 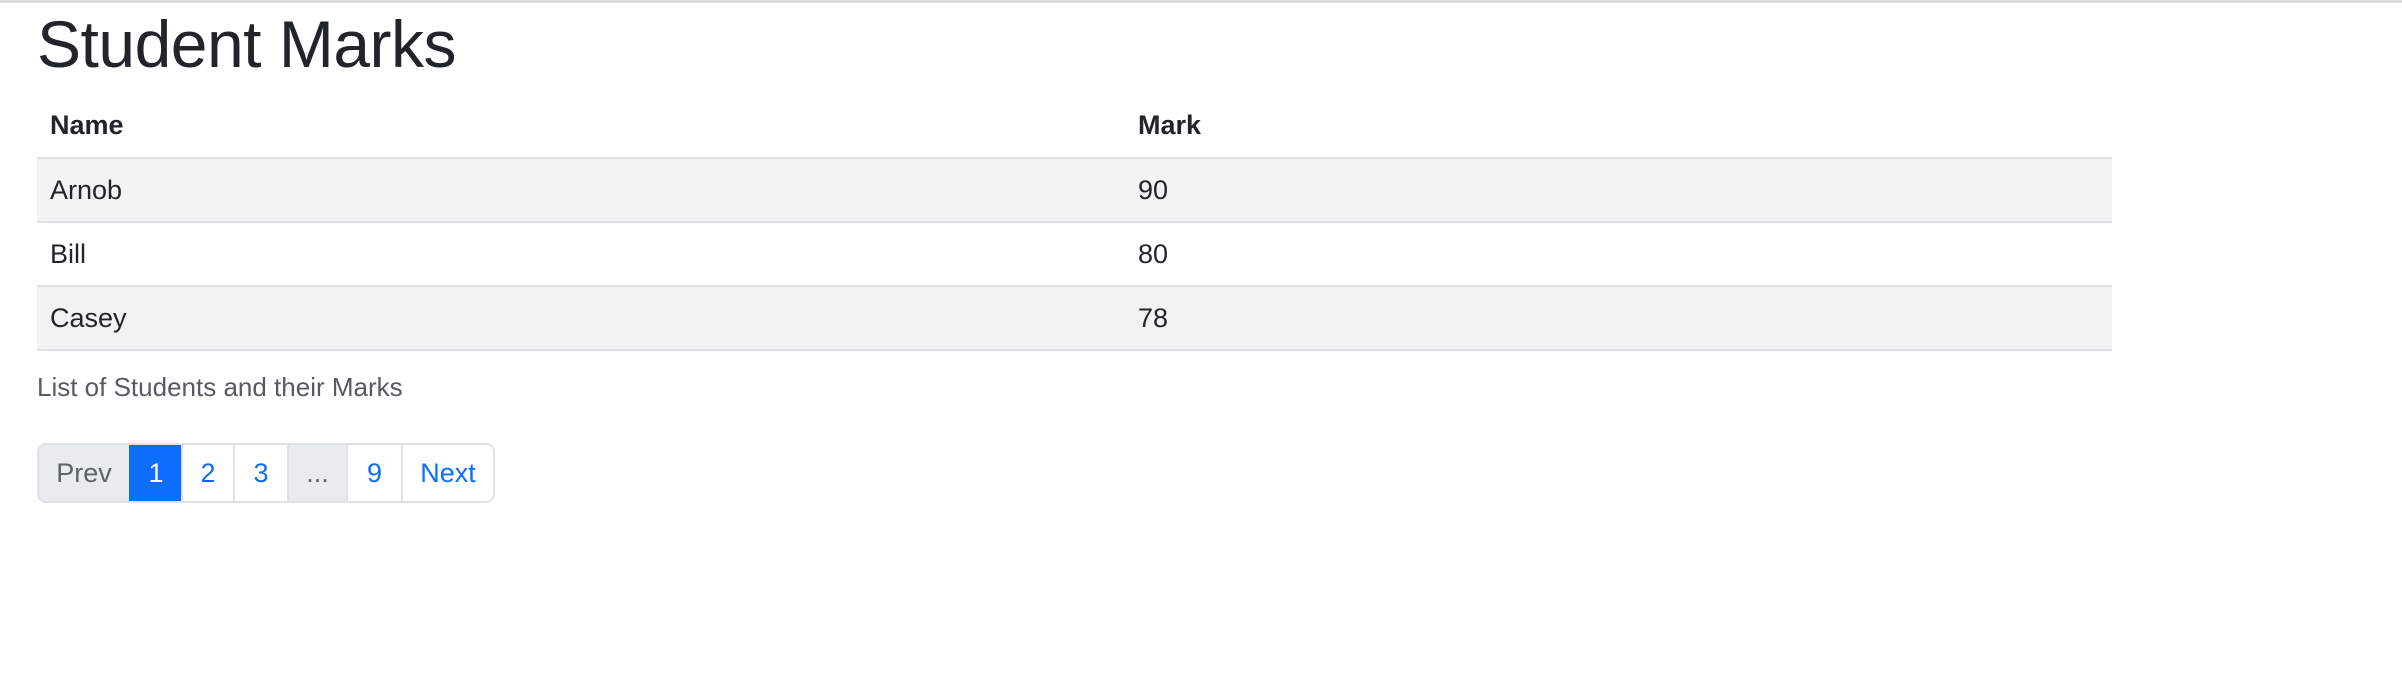 What do you see at coordinates (84, 473) in the screenshot?
I see `pagination-prev-button: Prev` at bounding box center [84, 473].